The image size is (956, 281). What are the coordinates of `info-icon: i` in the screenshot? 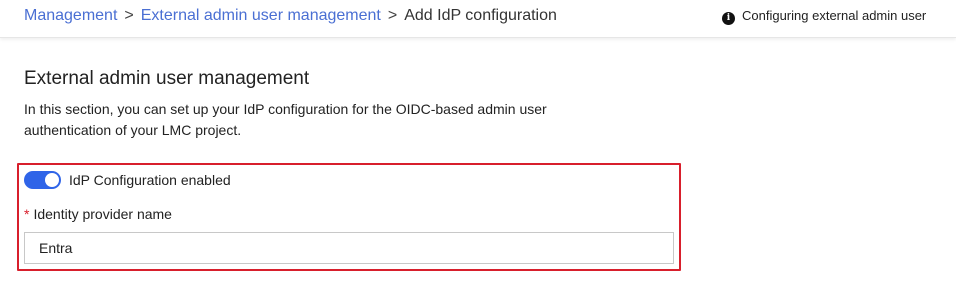 It's located at (728, 18).